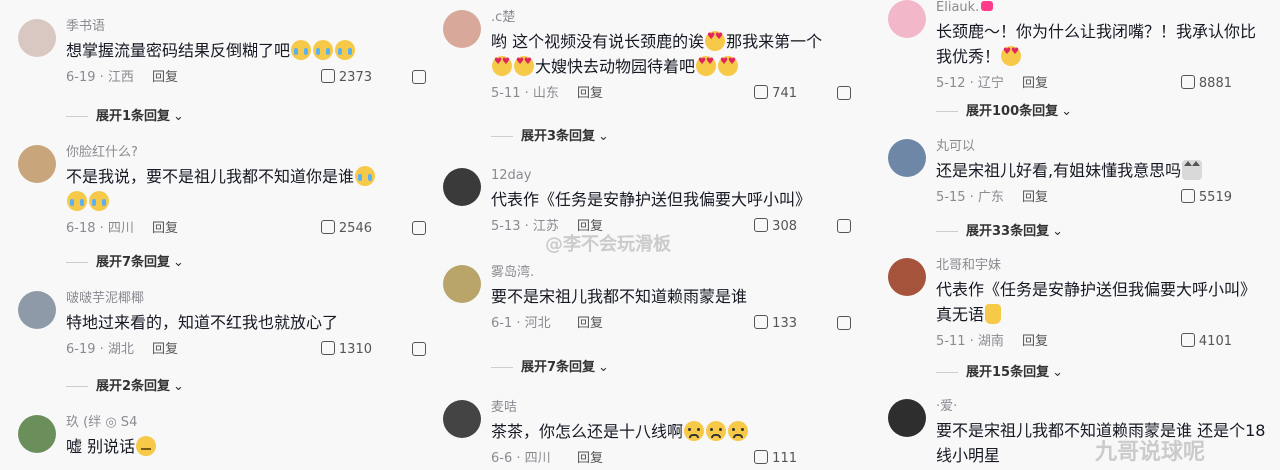 This screenshot has width=1280, height=470. What do you see at coordinates (990, 341) in the screenshot?
I see `comment-region: 湖南` at bounding box center [990, 341].